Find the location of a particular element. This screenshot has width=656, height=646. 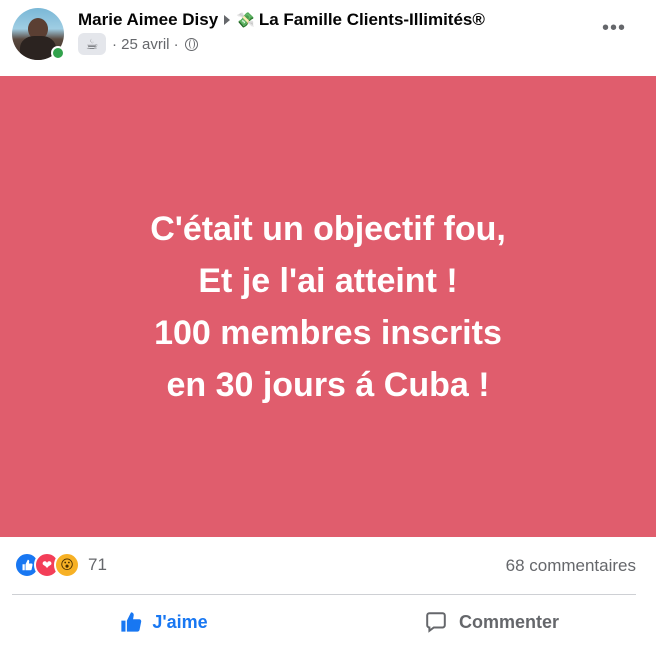

like-button: J'aime is located at coordinates (164, 622).